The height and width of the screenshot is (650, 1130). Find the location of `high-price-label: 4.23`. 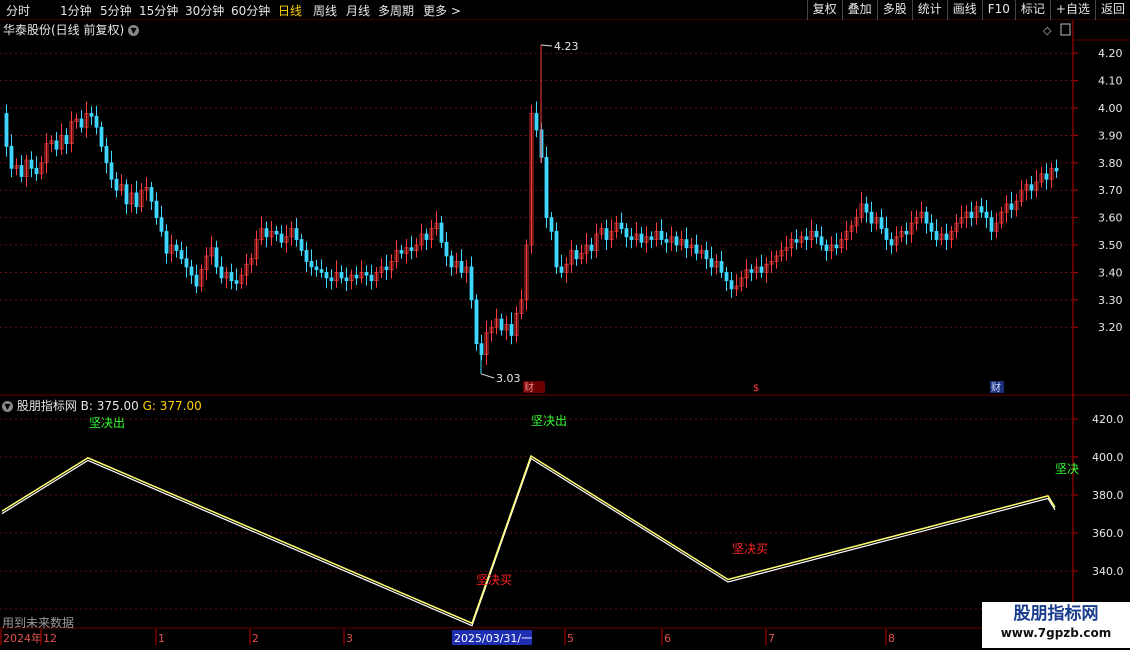

high-price-label: 4.23 is located at coordinates (566, 46).